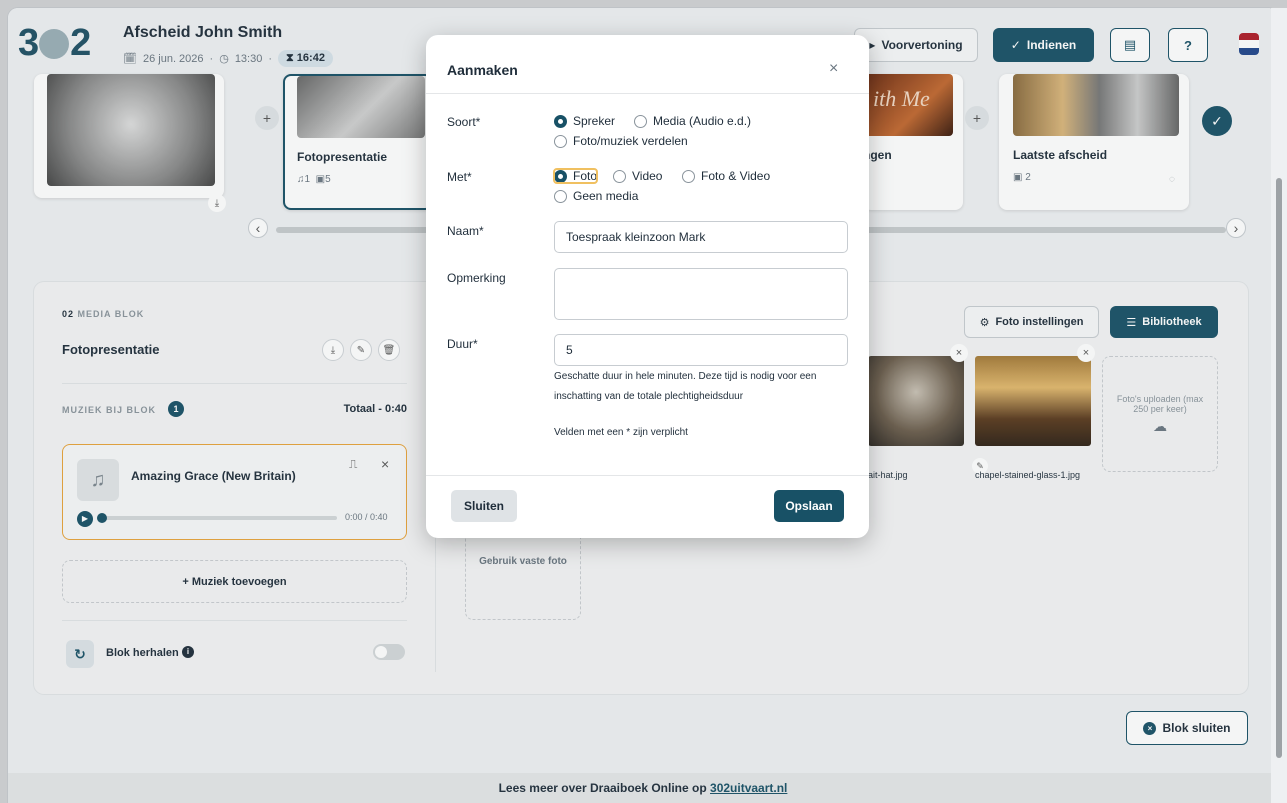 The image size is (1287, 803). I want to click on opmerking-label: Opmerking, so click(476, 278).